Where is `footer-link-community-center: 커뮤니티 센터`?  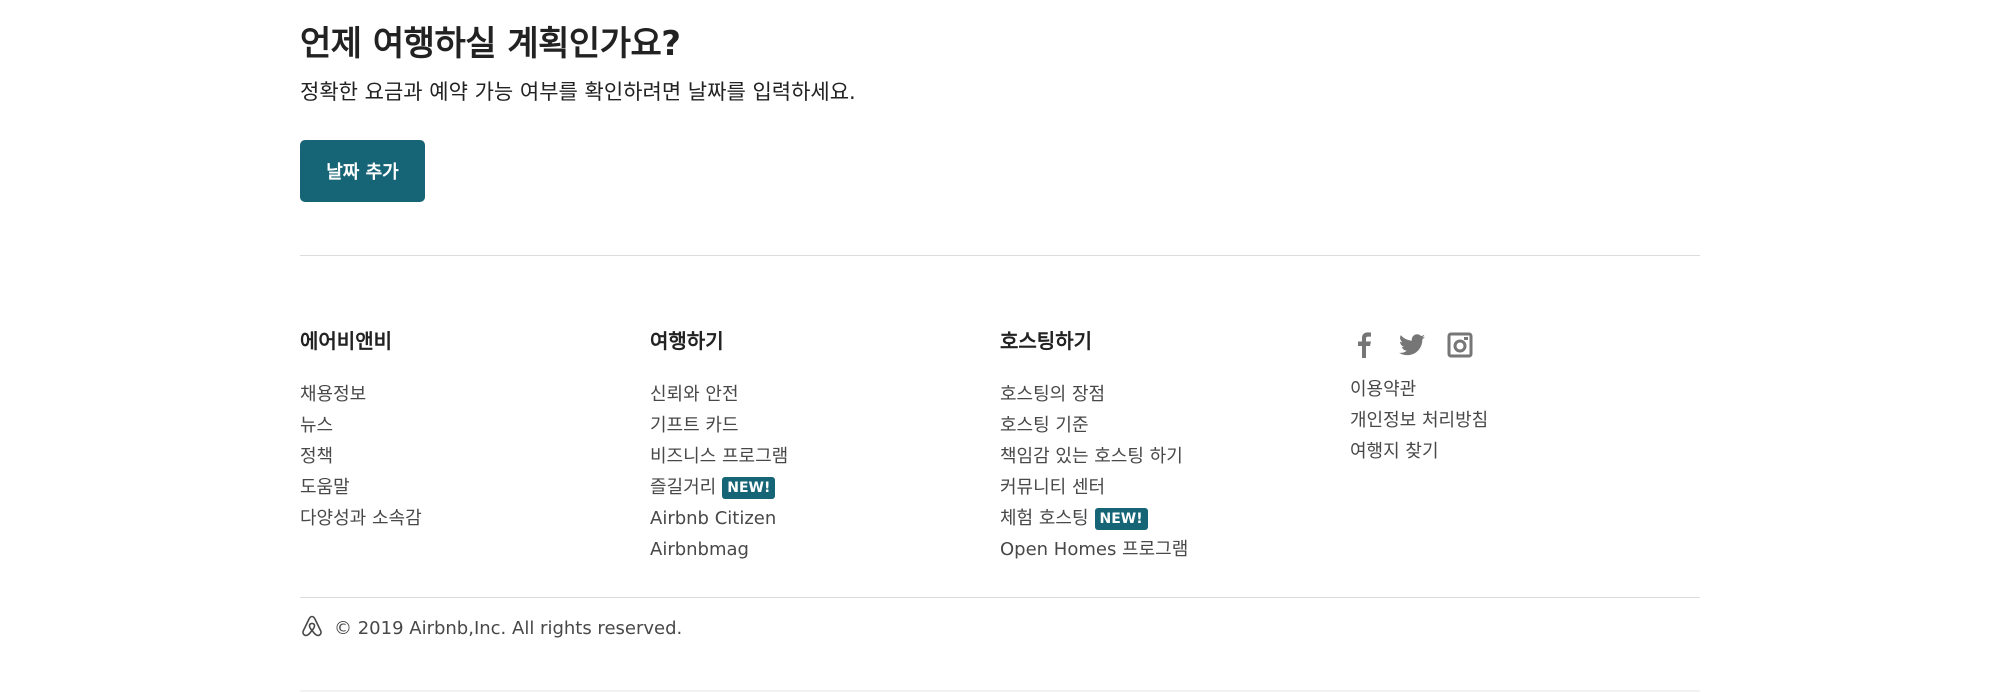
footer-link-community-center: 커뮤니티 센터 is located at coordinates (1052, 487).